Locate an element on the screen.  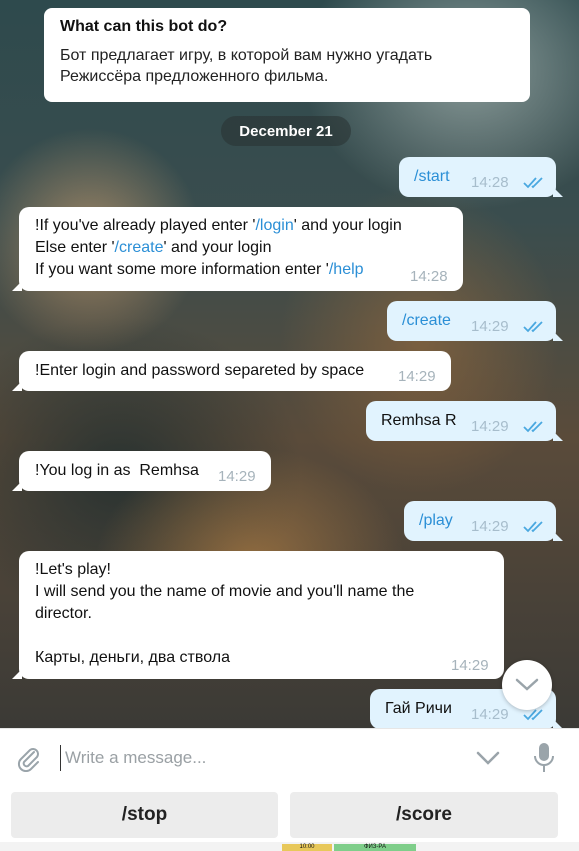
login-command-link: /login is located at coordinates (274, 225).